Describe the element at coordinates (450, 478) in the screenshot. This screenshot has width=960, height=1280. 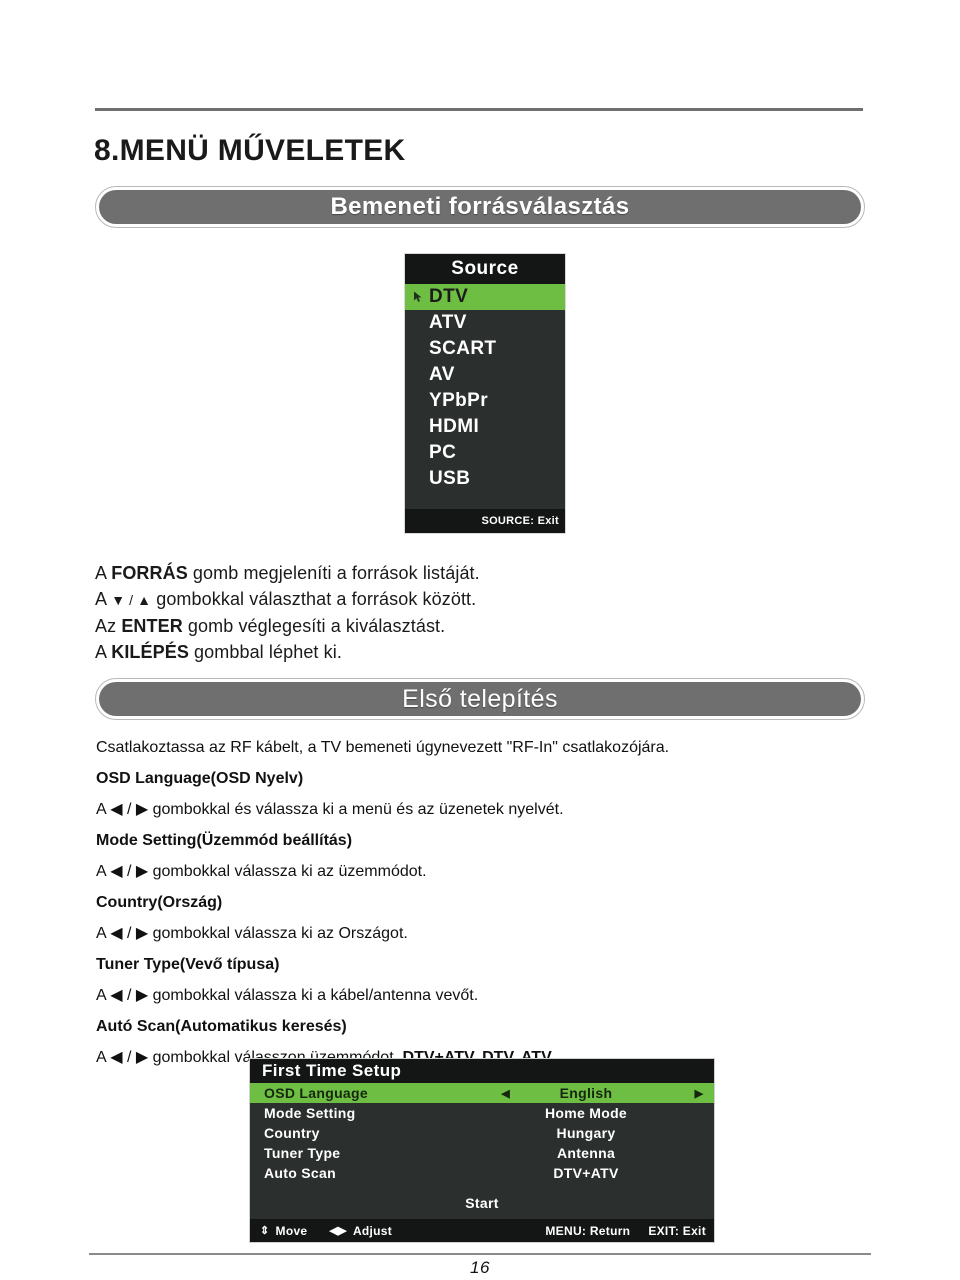
I see `source-item-label: USB` at that location.